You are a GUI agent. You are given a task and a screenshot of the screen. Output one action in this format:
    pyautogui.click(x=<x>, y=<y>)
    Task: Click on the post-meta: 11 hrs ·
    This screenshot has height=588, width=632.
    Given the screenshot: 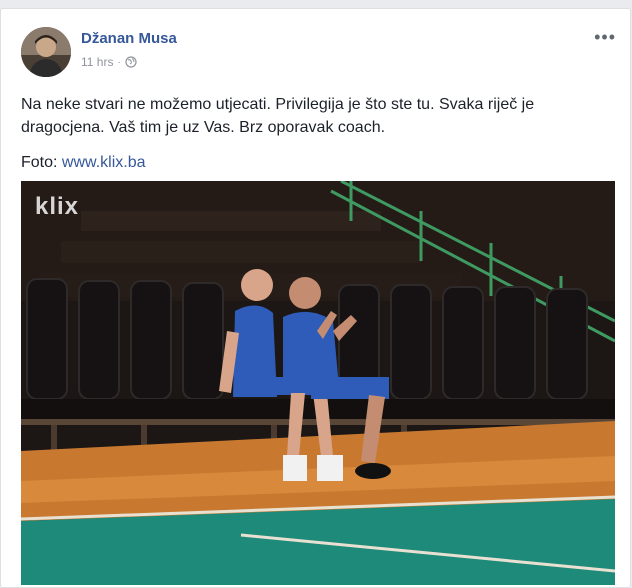 What is the action you would take?
    pyautogui.click(x=109, y=62)
    